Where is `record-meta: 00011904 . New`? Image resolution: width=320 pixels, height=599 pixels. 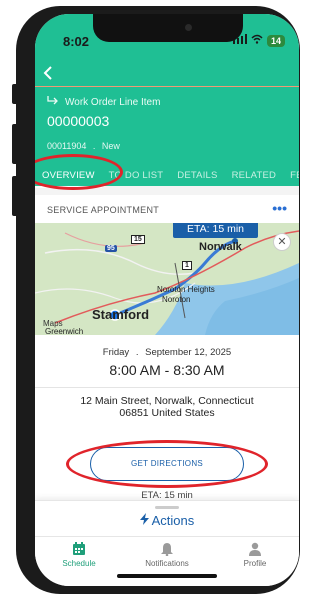
record-meta: 00011904 . New is located at coordinates (83, 146).